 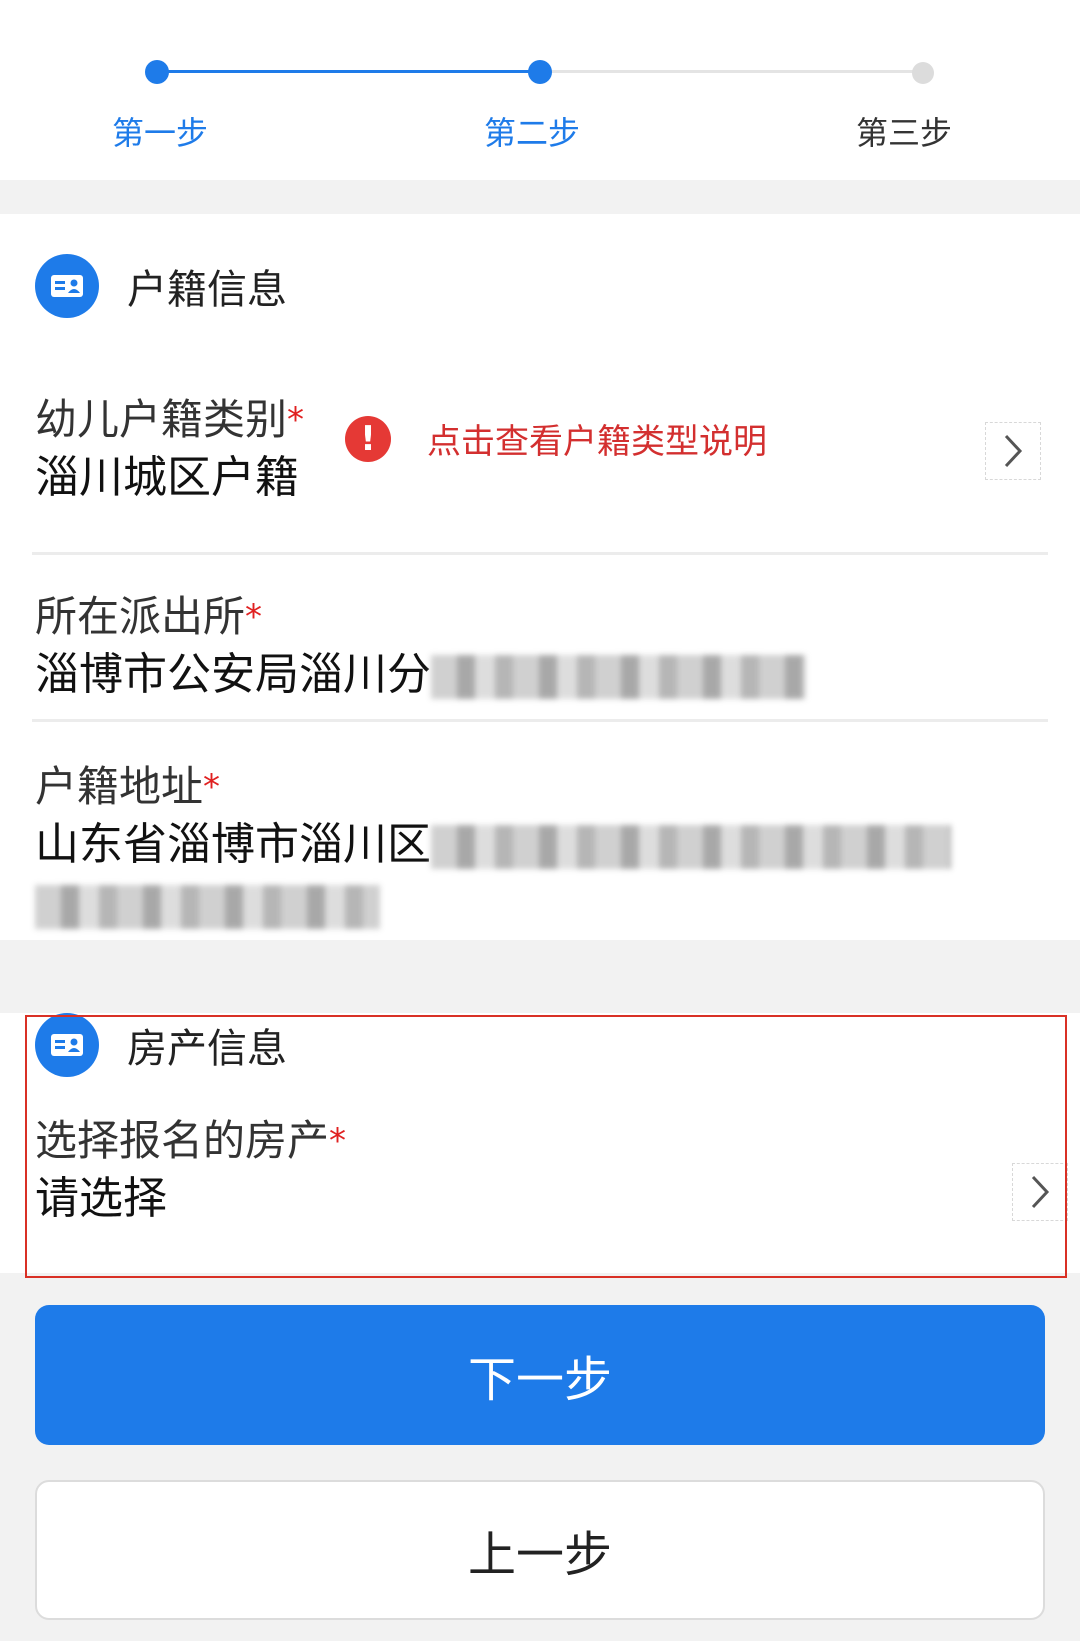 What do you see at coordinates (540, 1550) in the screenshot?
I see `prev-step-button: 上一步` at bounding box center [540, 1550].